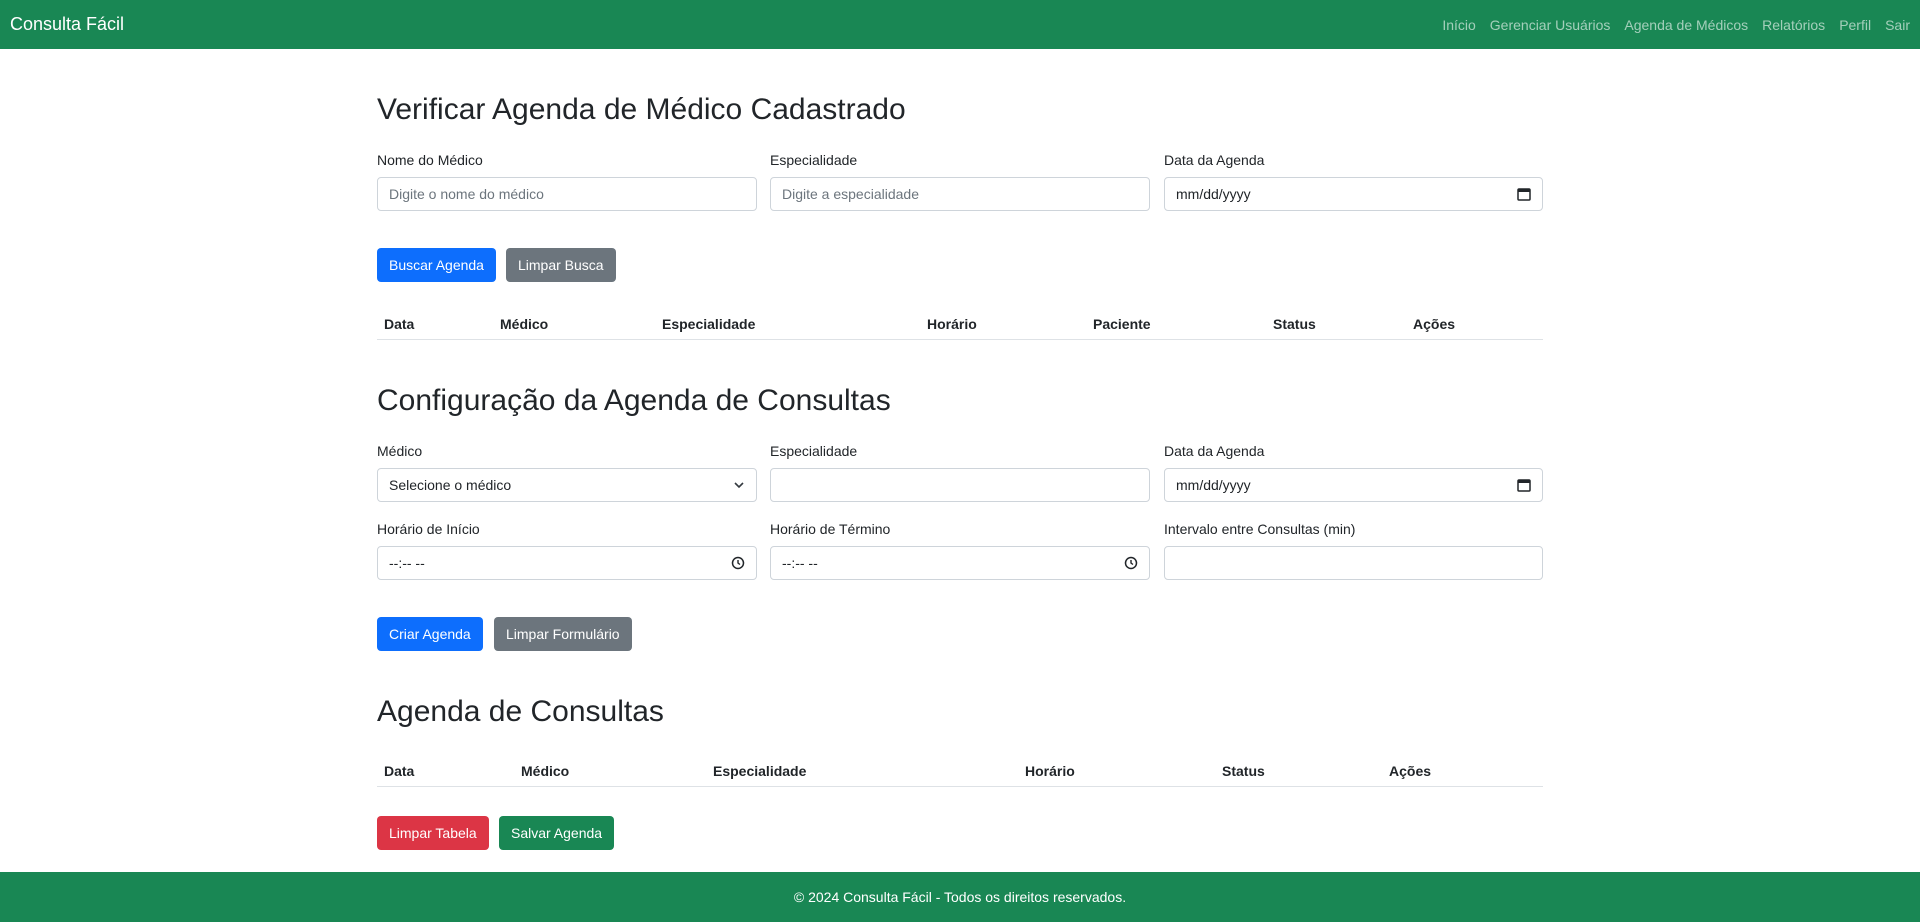  What do you see at coordinates (1686, 25) in the screenshot?
I see `nav-link-agenda-medicos: Agenda de Médicos` at bounding box center [1686, 25].